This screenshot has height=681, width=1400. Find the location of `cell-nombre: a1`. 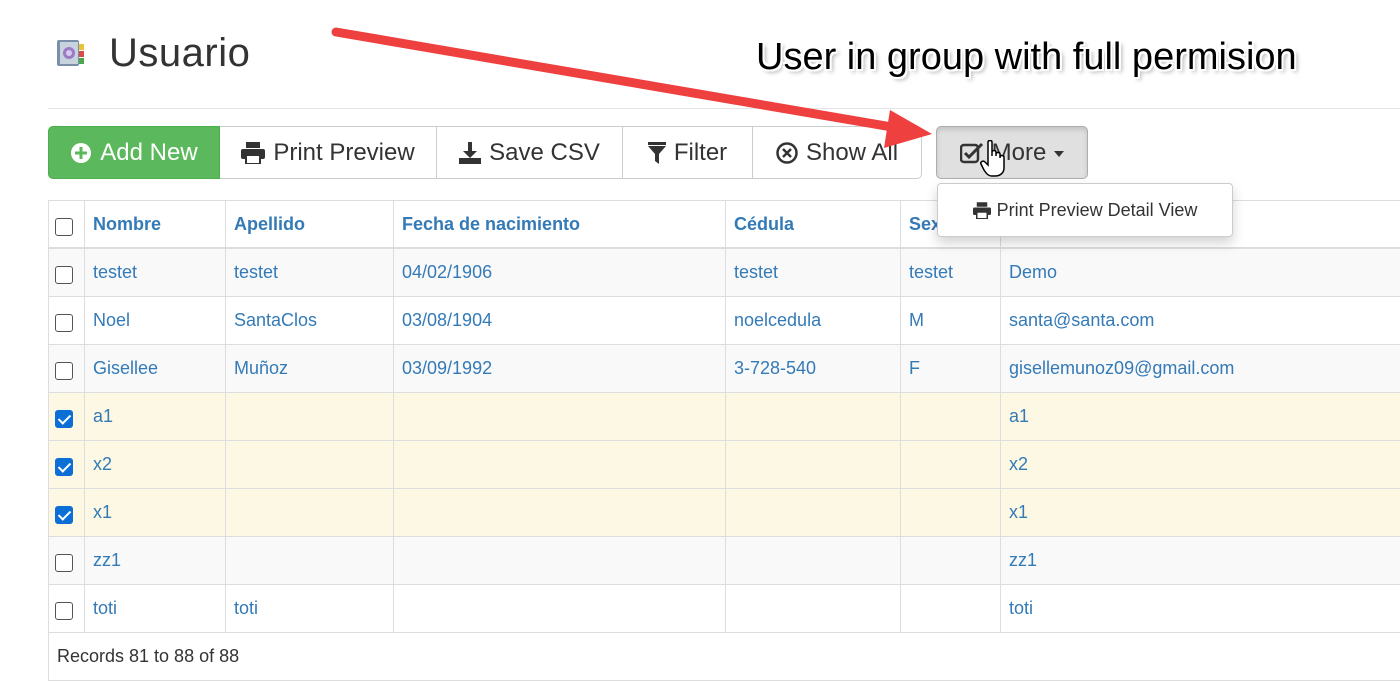

cell-nombre: a1 is located at coordinates (155, 417).